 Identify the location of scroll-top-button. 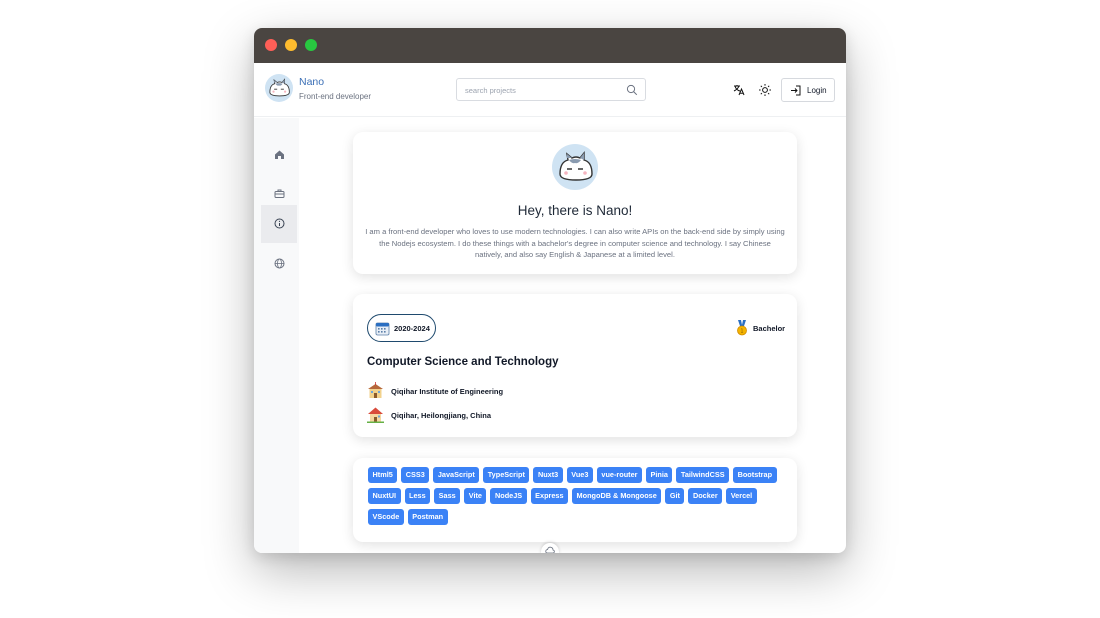
(550, 548).